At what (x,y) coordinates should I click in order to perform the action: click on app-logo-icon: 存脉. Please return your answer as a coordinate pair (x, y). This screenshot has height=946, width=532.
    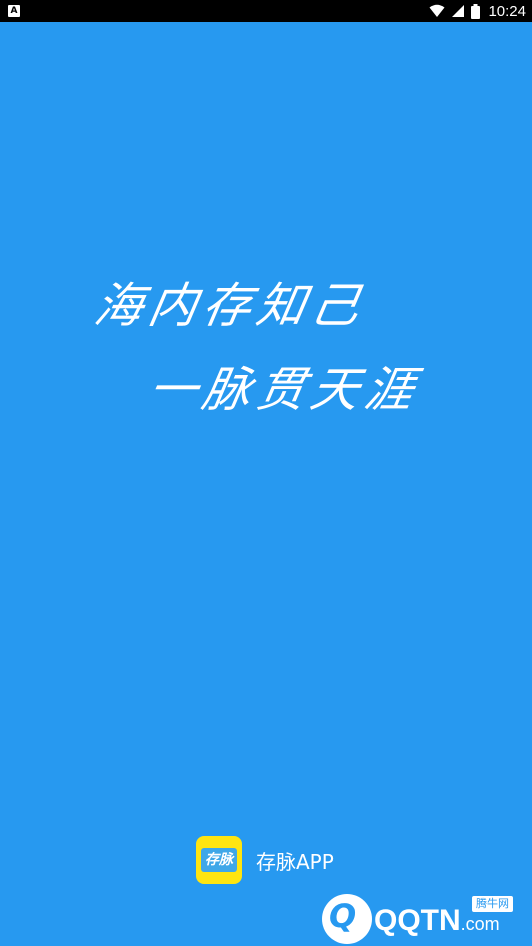
    Looking at the image, I should click on (219, 860).